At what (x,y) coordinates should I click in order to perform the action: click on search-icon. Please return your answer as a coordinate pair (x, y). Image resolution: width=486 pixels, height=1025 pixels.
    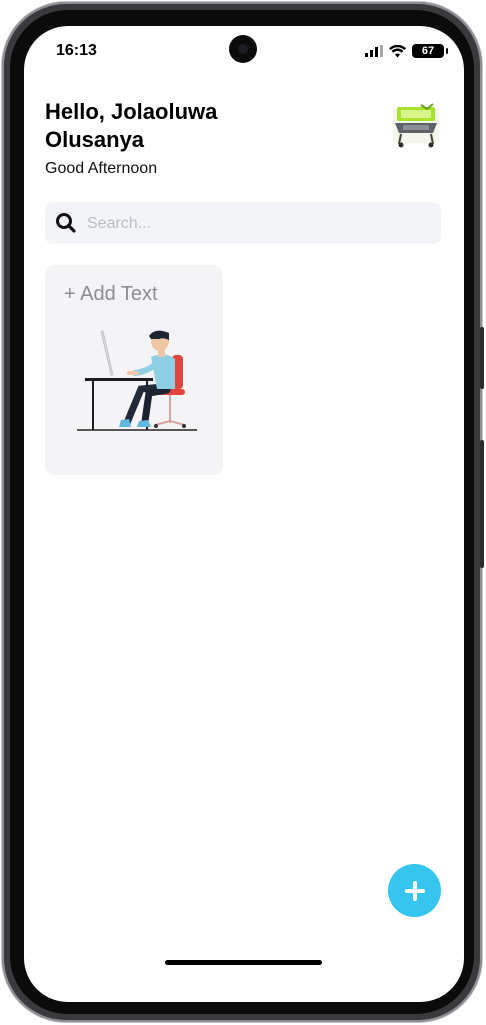
    Looking at the image, I should click on (66, 223).